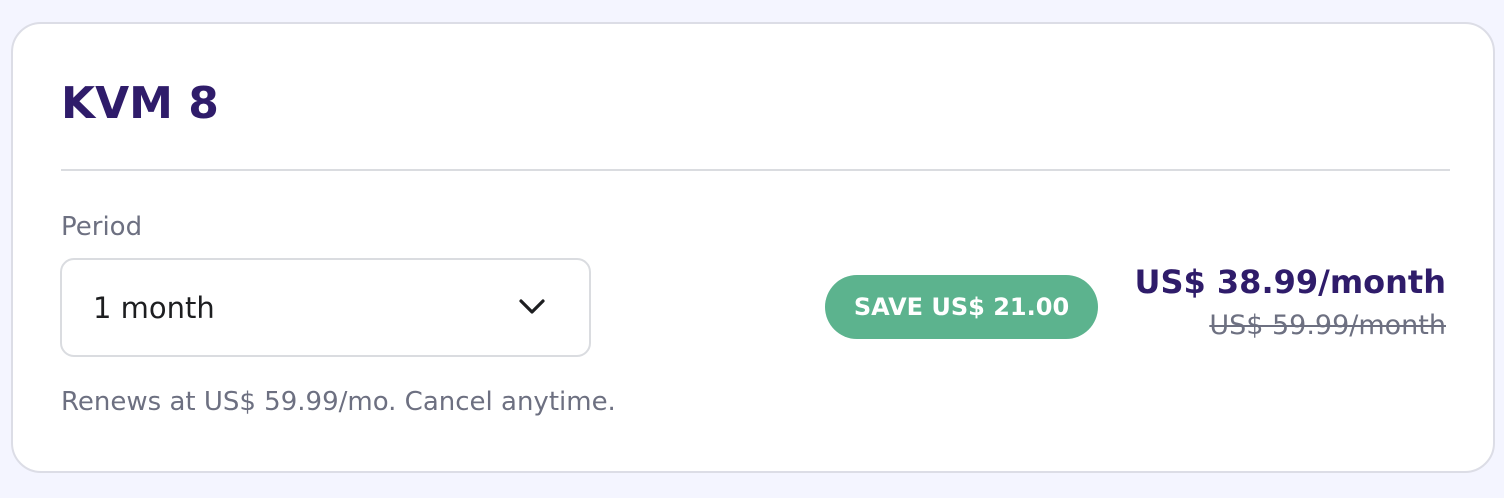 Image resolution: width=1504 pixels, height=498 pixels. Describe the element at coordinates (140, 103) in the screenshot. I see `plan-title: KVM 8` at that location.